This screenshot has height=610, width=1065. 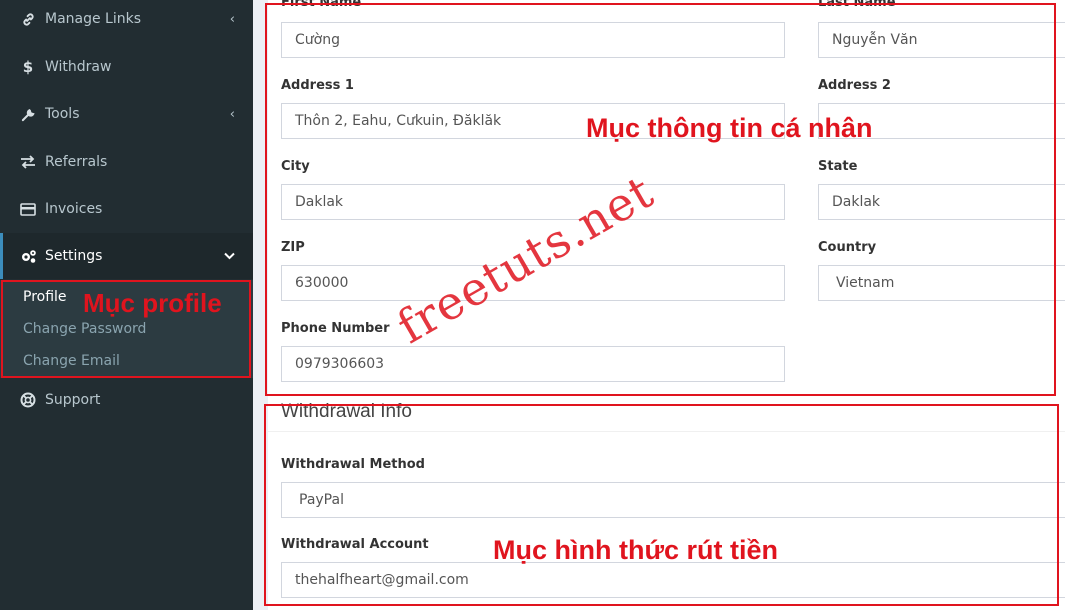 What do you see at coordinates (93, 19) in the screenshot?
I see `sidebar-item-label: Manage Links` at bounding box center [93, 19].